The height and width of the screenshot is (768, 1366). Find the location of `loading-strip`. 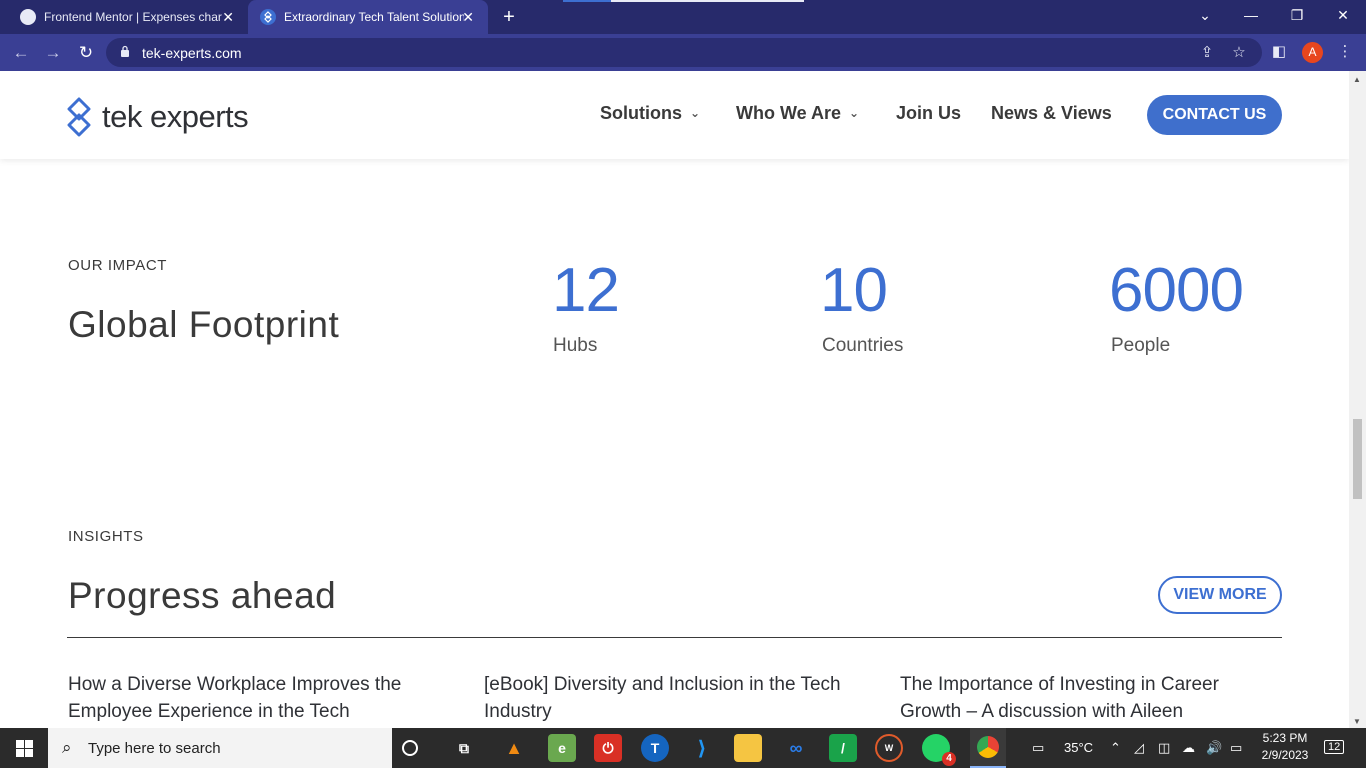

loading-strip is located at coordinates (683, 1).